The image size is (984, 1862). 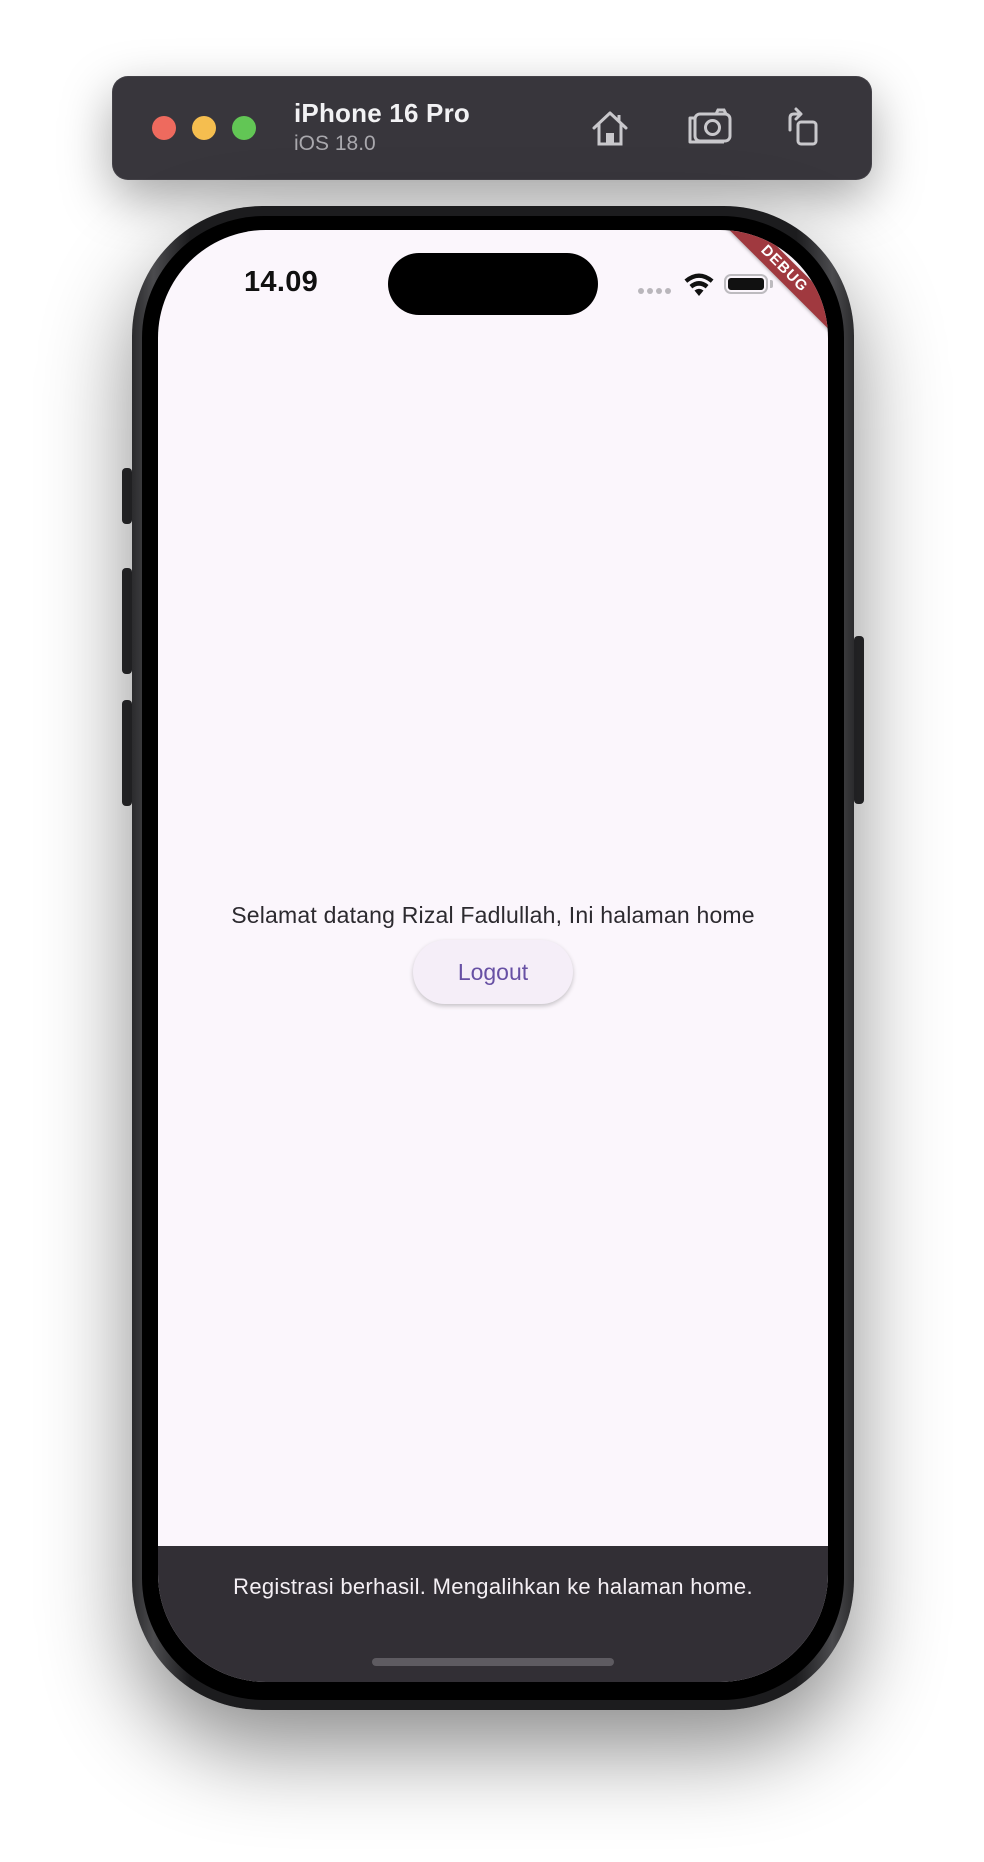 What do you see at coordinates (204, 128) in the screenshot?
I see `minimize-window-button` at bounding box center [204, 128].